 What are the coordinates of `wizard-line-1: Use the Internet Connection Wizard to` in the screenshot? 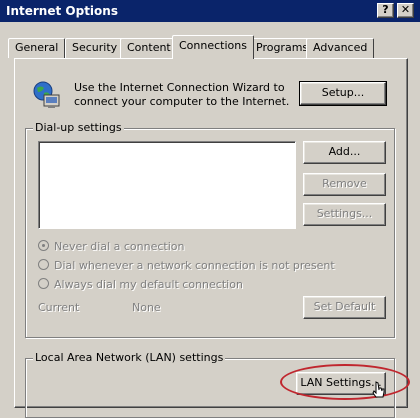 It's located at (179, 87).